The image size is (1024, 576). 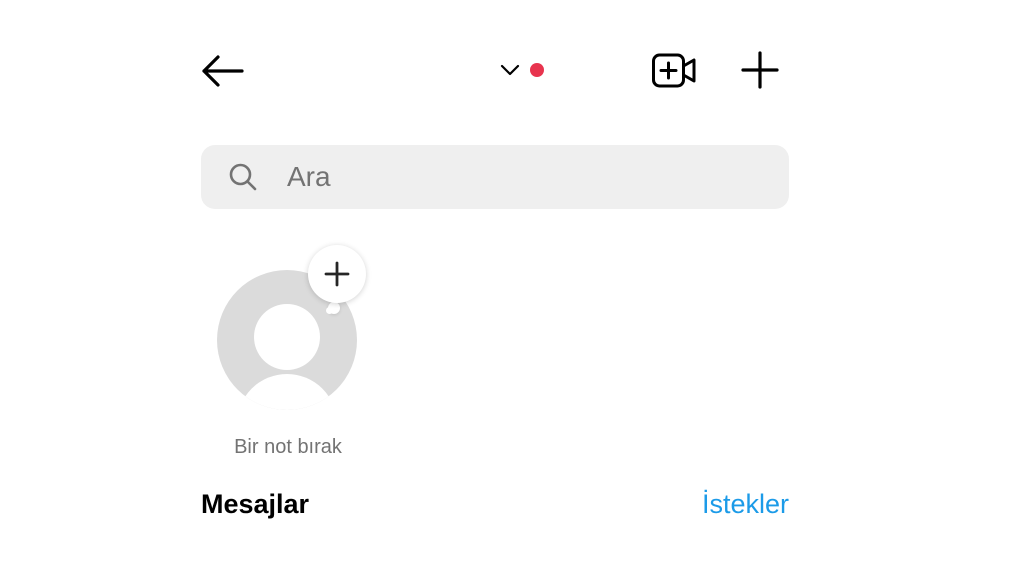 I want to click on chevron-down-icon, so click(x=510, y=70).